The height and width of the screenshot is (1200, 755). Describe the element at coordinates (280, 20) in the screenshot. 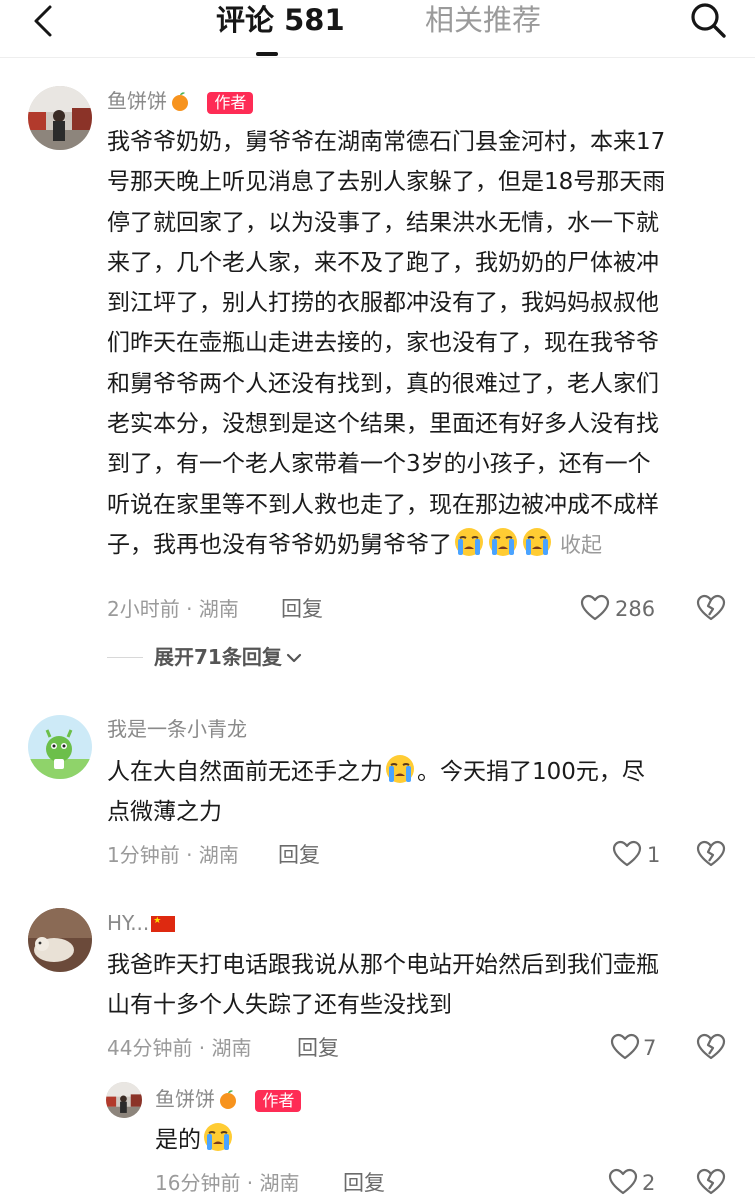

I see `tab-comments: 评论 581` at that location.